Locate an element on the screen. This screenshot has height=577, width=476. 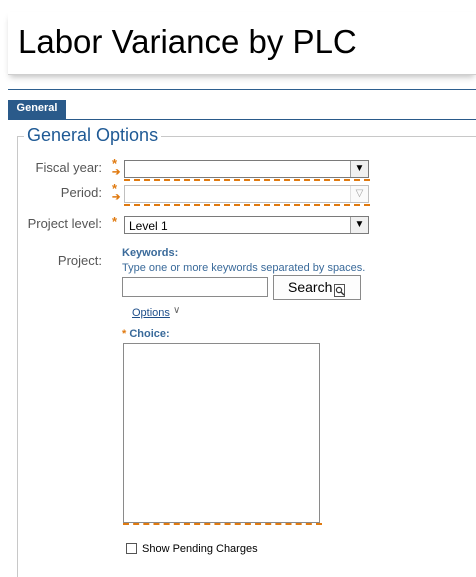
section-legend: General Options is located at coordinates (93, 135).